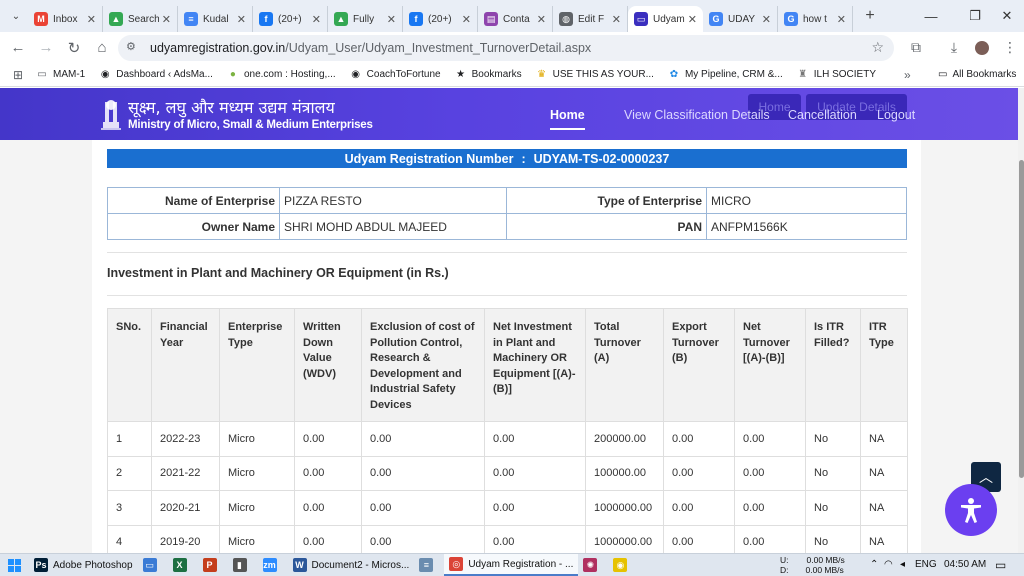 This screenshot has width=1024, height=576. I want to click on table-cell: NA, so click(884, 508).